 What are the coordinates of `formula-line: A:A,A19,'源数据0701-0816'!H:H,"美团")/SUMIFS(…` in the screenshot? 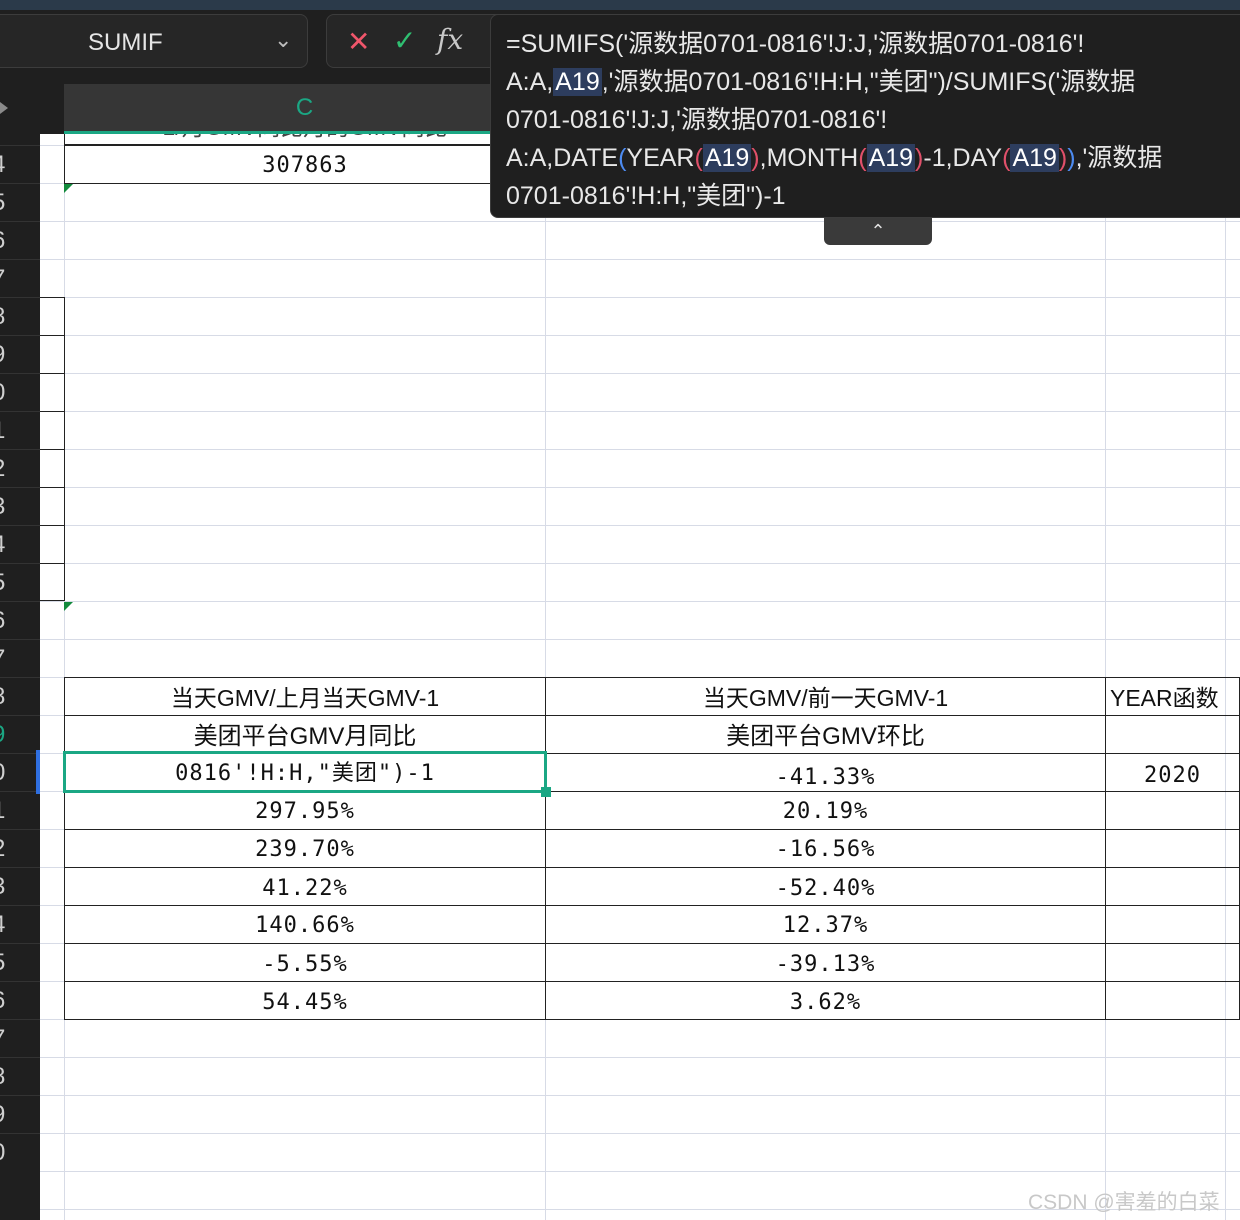 It's located at (870, 82).